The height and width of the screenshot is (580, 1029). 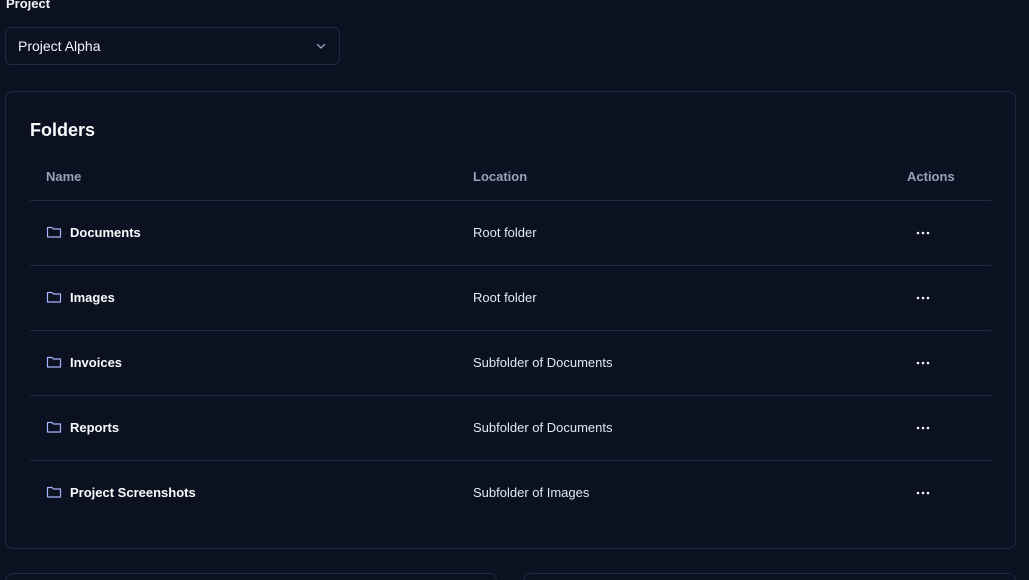 I want to click on folder-name: Documents, so click(x=105, y=232).